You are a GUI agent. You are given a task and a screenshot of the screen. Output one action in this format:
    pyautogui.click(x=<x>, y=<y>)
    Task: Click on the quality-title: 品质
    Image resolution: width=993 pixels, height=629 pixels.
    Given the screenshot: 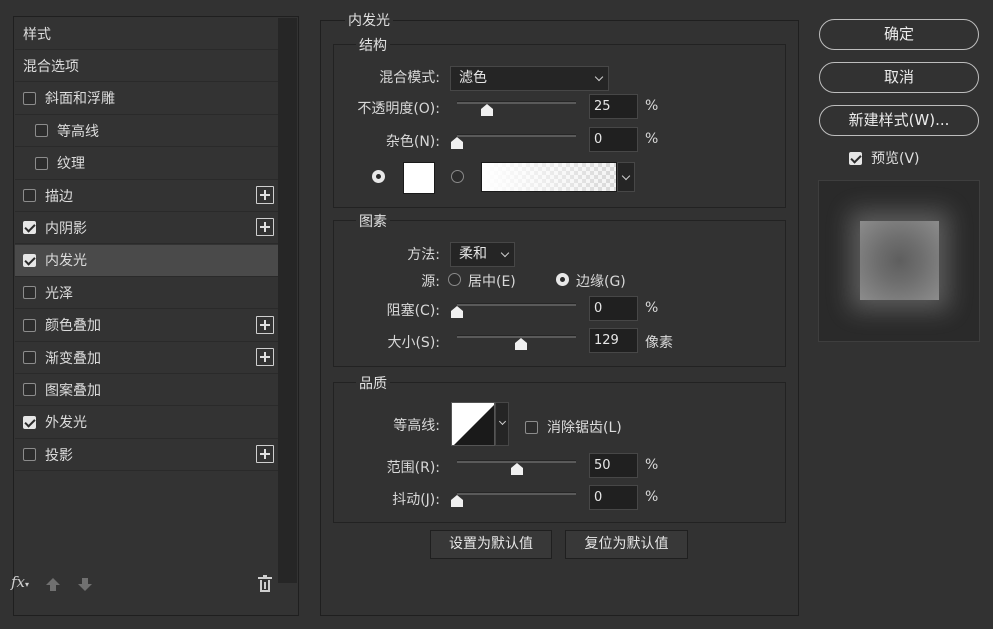 What is the action you would take?
    pyautogui.click(x=373, y=383)
    